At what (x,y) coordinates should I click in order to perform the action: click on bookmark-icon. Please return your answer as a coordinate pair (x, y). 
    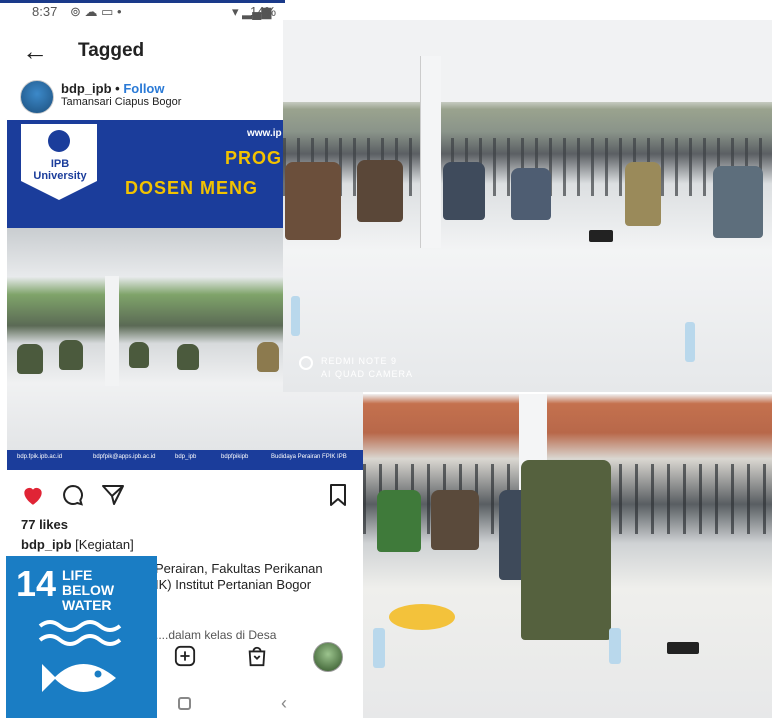
    Looking at the image, I should click on (338, 495).